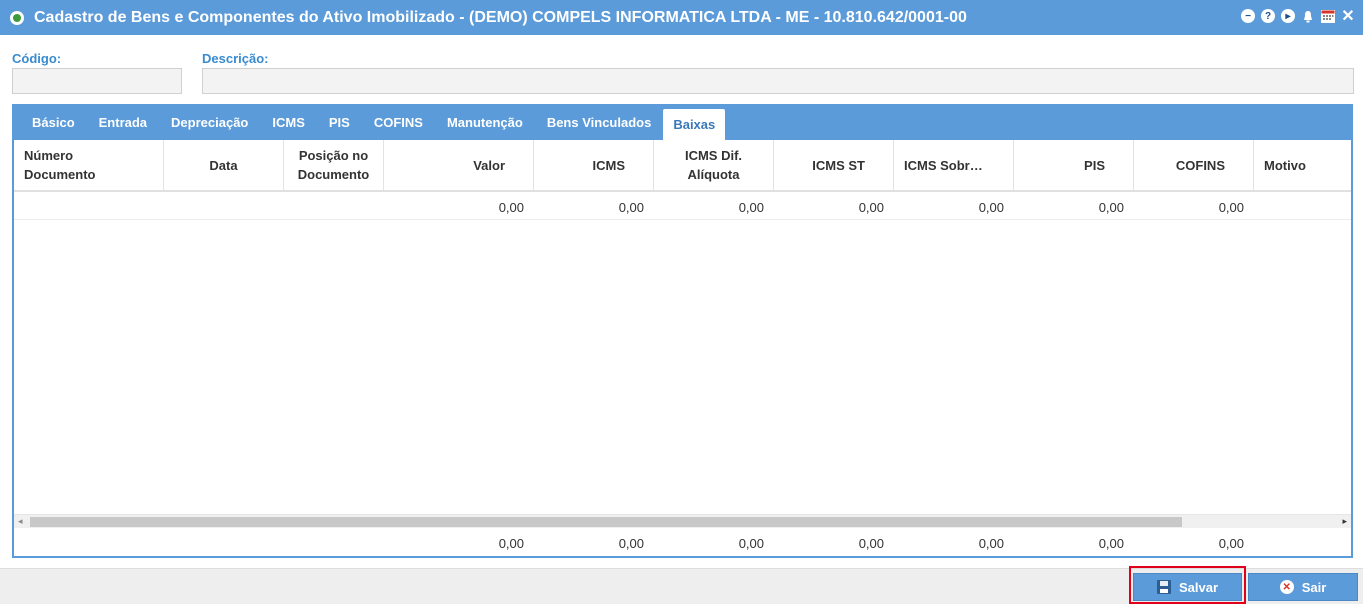  Describe the element at coordinates (209, 123) in the screenshot. I see `tab-depreciacao: Depreciação` at that location.